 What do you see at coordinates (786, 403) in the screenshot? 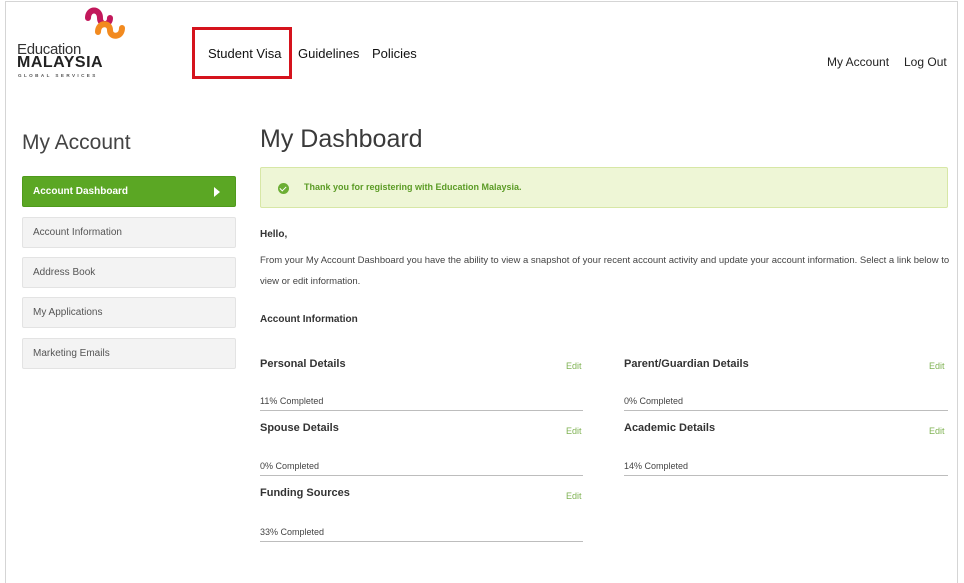
I see `parent-guardian-details-progress: 0% Completed` at bounding box center [786, 403].